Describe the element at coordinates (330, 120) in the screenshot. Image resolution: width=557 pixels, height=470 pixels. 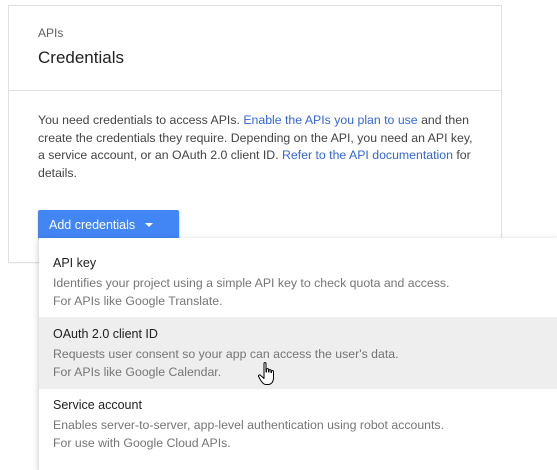
I see `enable-apis-link: Enable the APIs you plan to use` at that location.